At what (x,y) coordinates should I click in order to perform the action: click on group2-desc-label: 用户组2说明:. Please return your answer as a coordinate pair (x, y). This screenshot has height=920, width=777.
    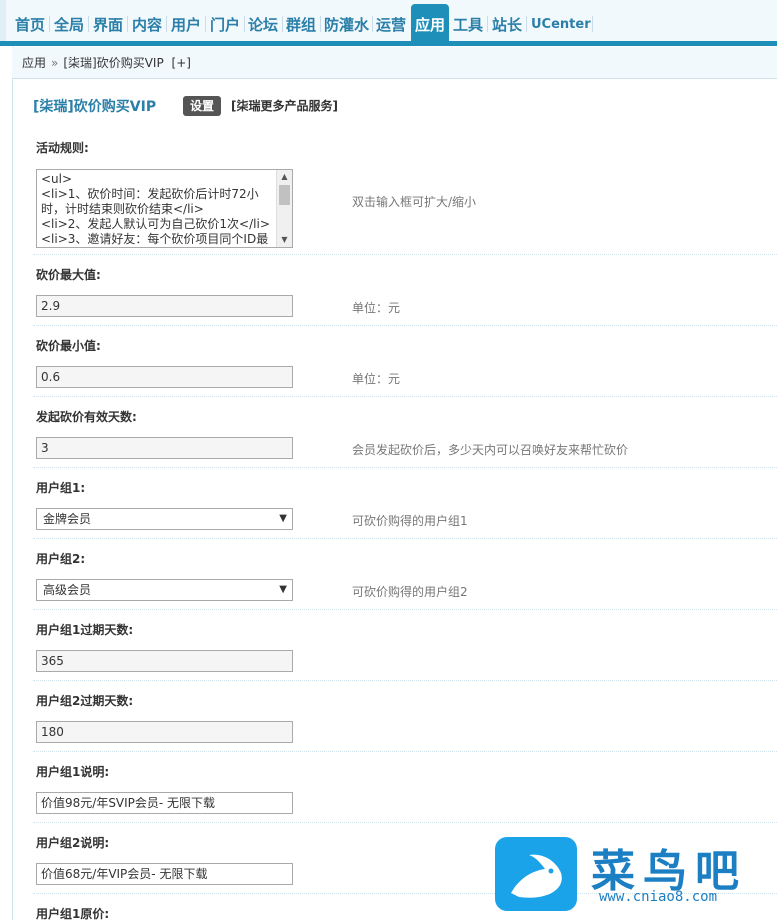
    Looking at the image, I should click on (73, 843).